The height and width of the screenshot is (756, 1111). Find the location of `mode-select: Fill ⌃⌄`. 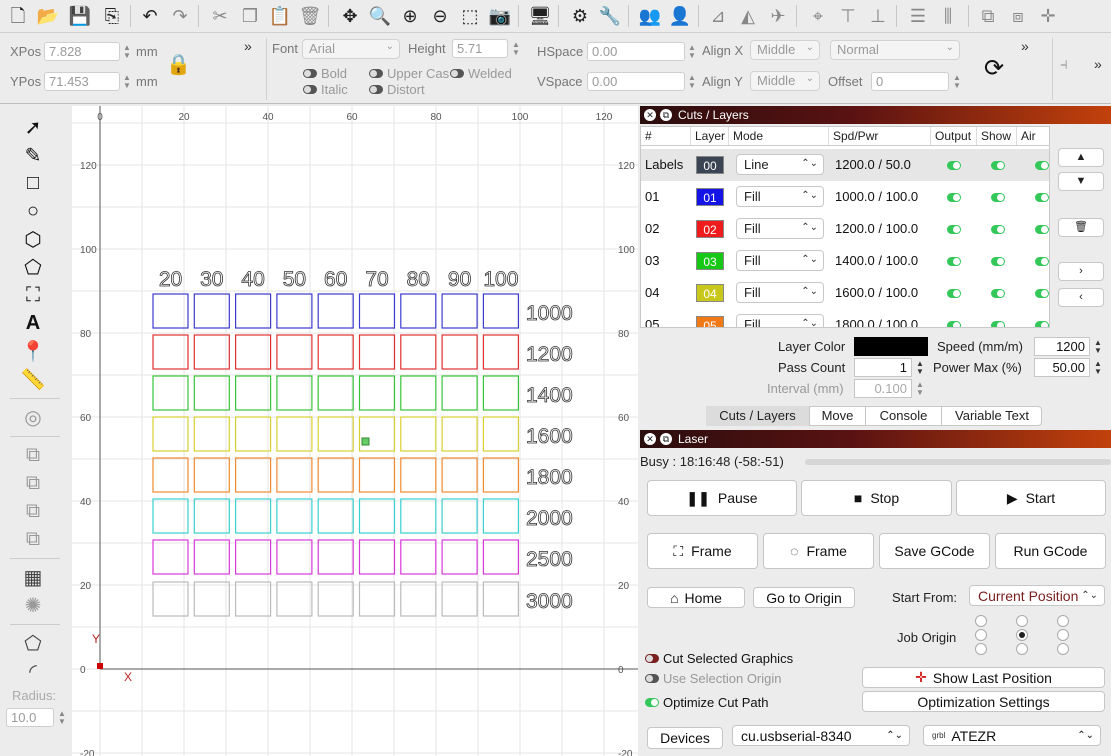

mode-select: Fill ⌃⌄ is located at coordinates (780, 196).